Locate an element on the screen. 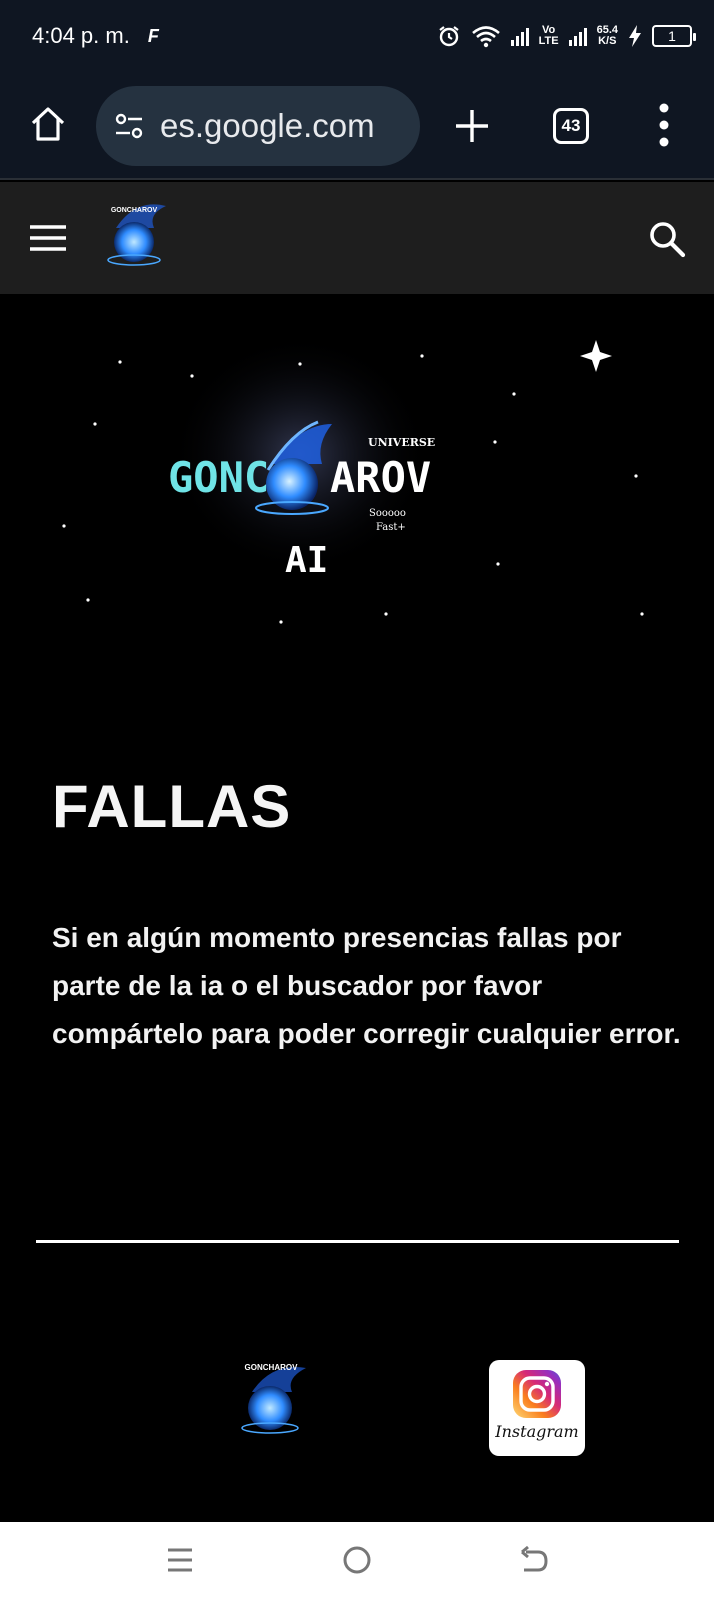  recent-apps-icon is located at coordinates (180, 1560).